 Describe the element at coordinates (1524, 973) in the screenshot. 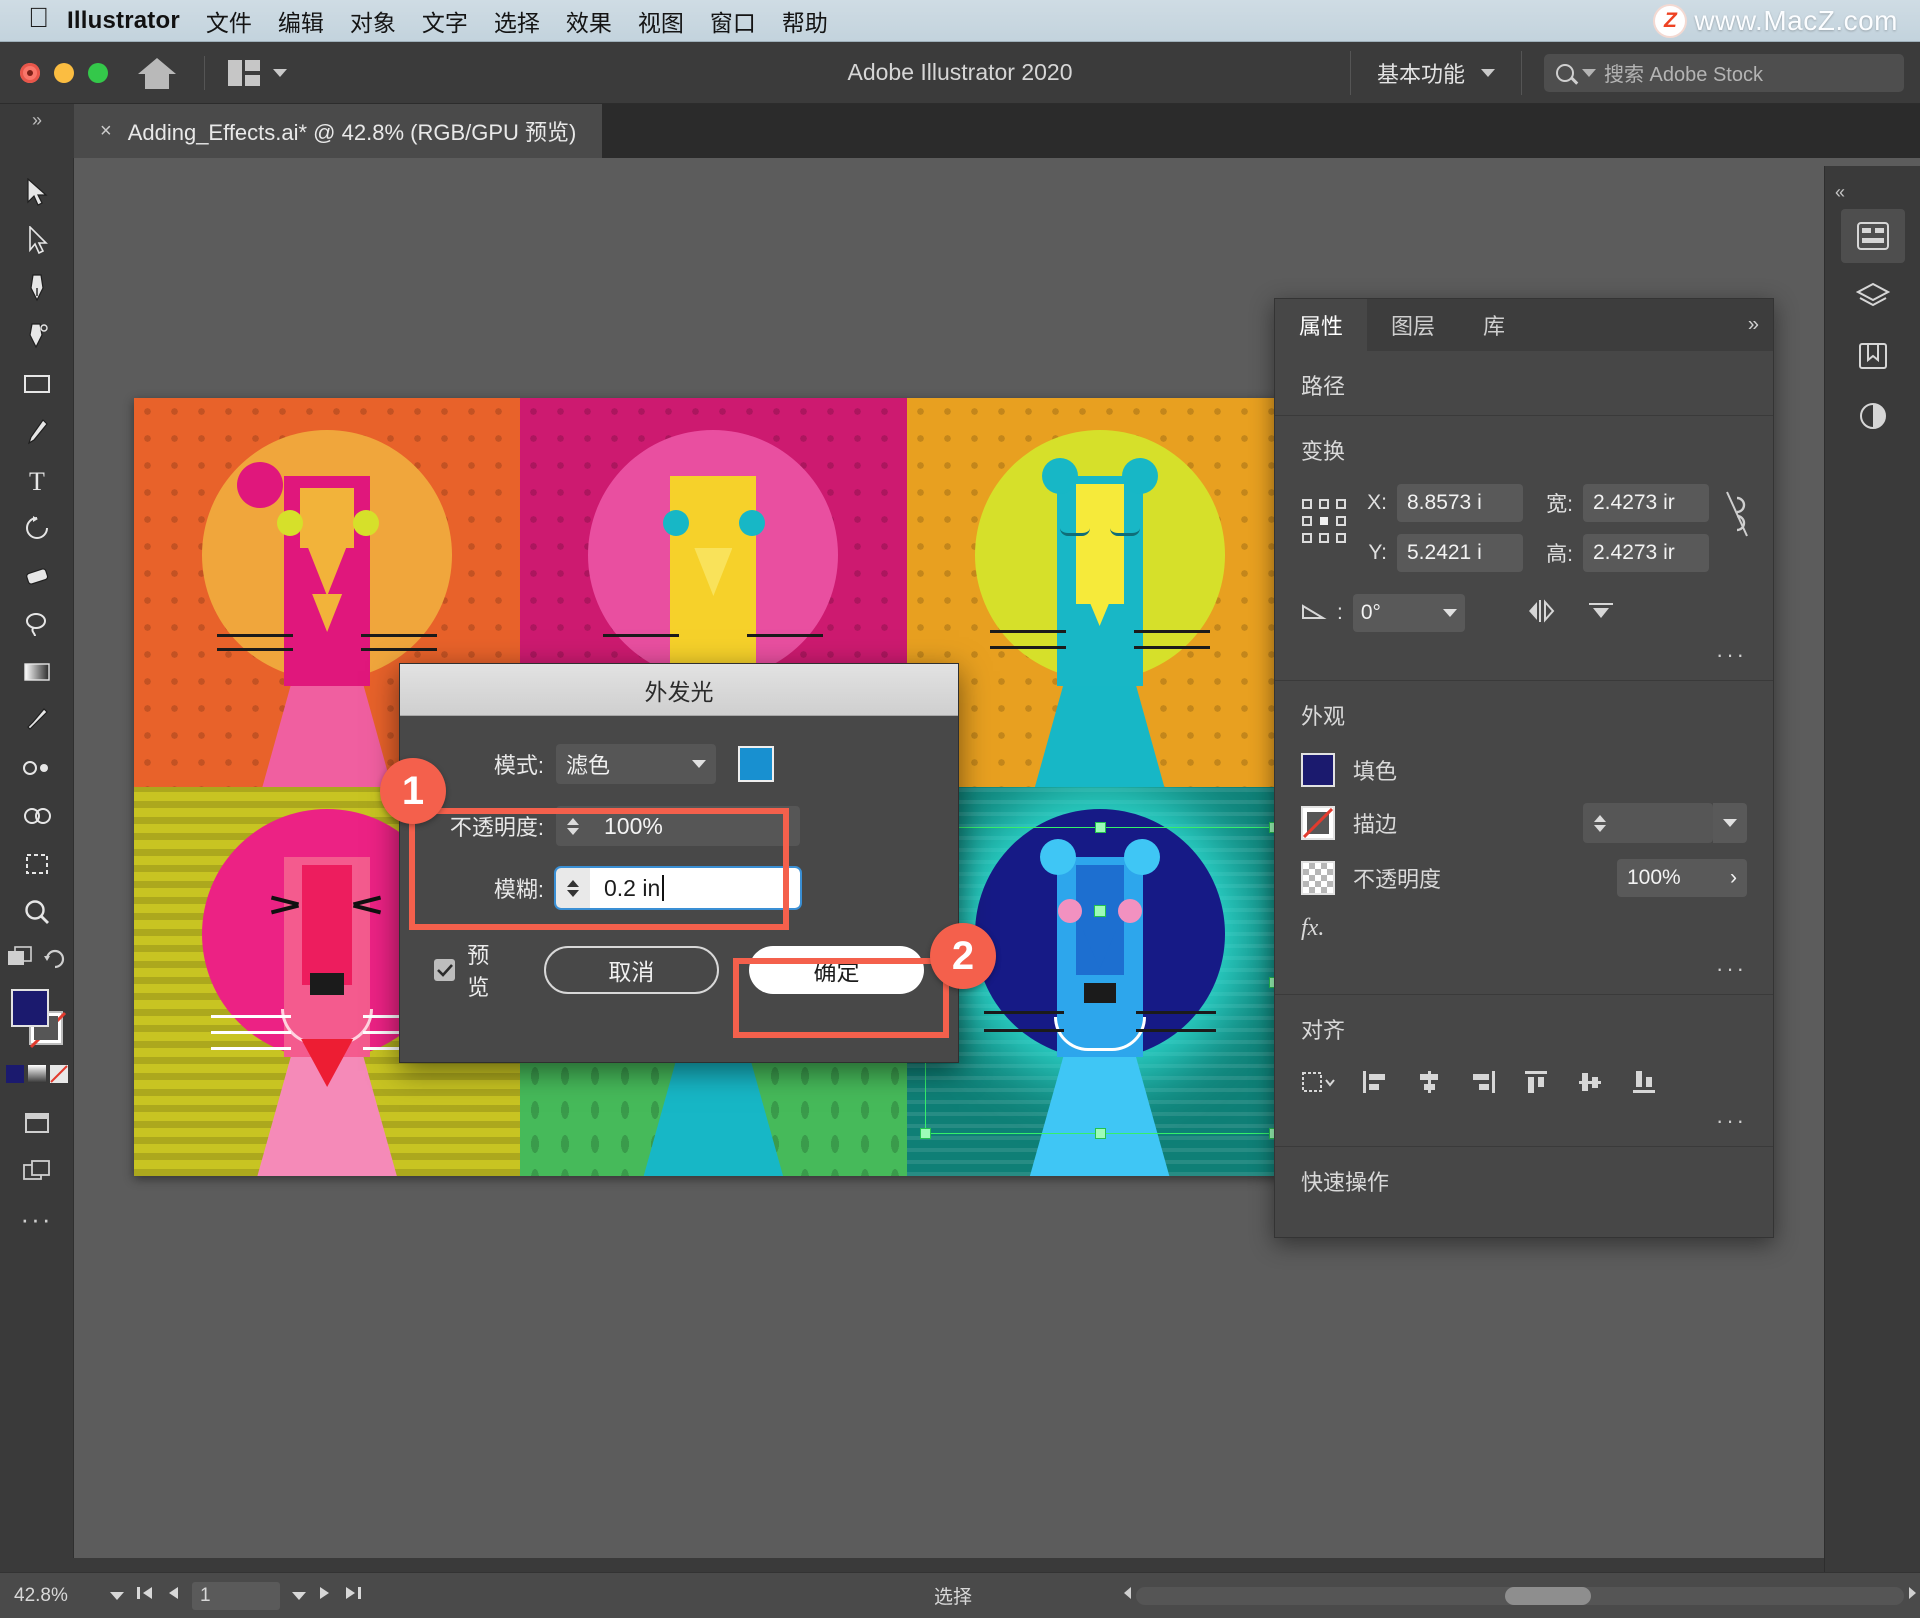

I see `appearance-more-button: ···` at that location.